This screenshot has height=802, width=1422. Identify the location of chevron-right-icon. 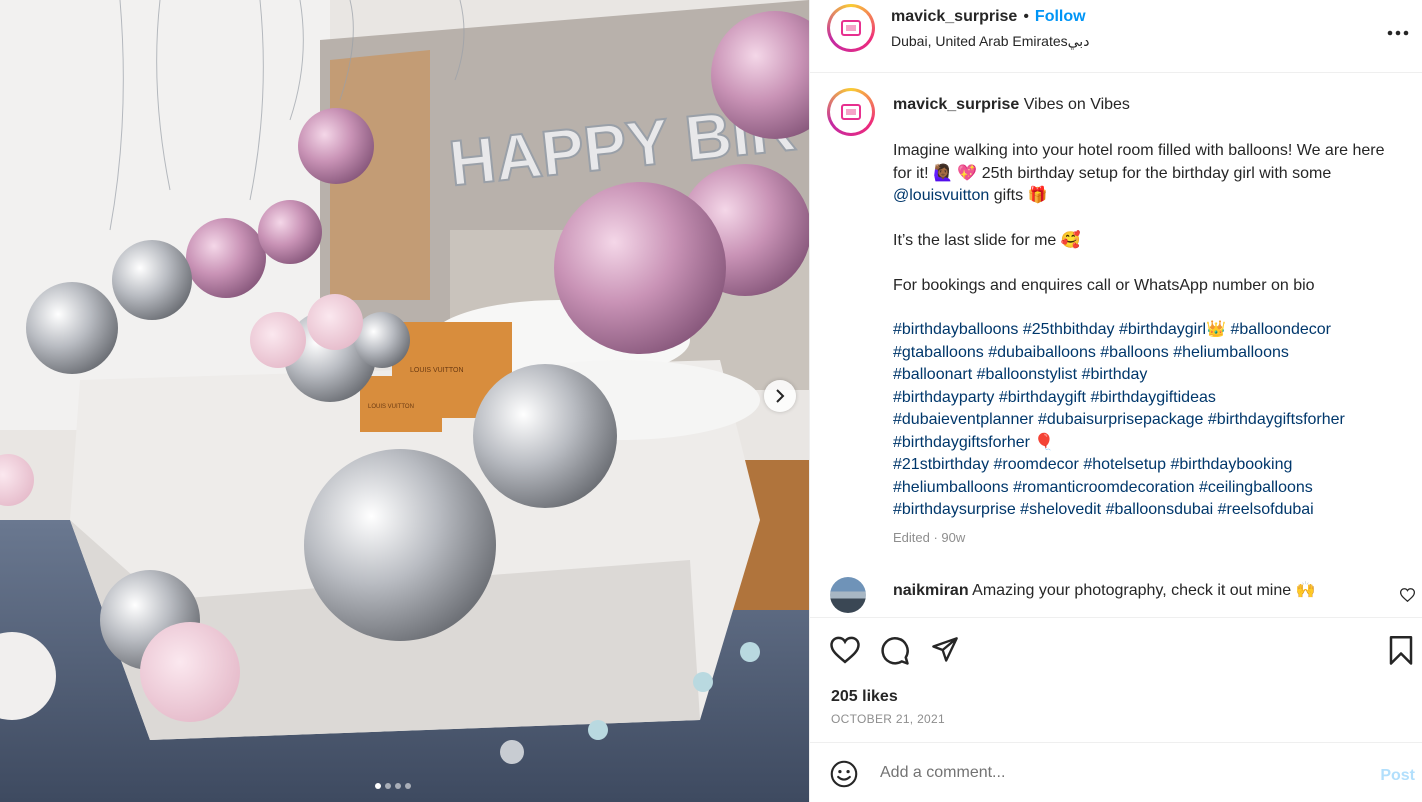
(780, 396).